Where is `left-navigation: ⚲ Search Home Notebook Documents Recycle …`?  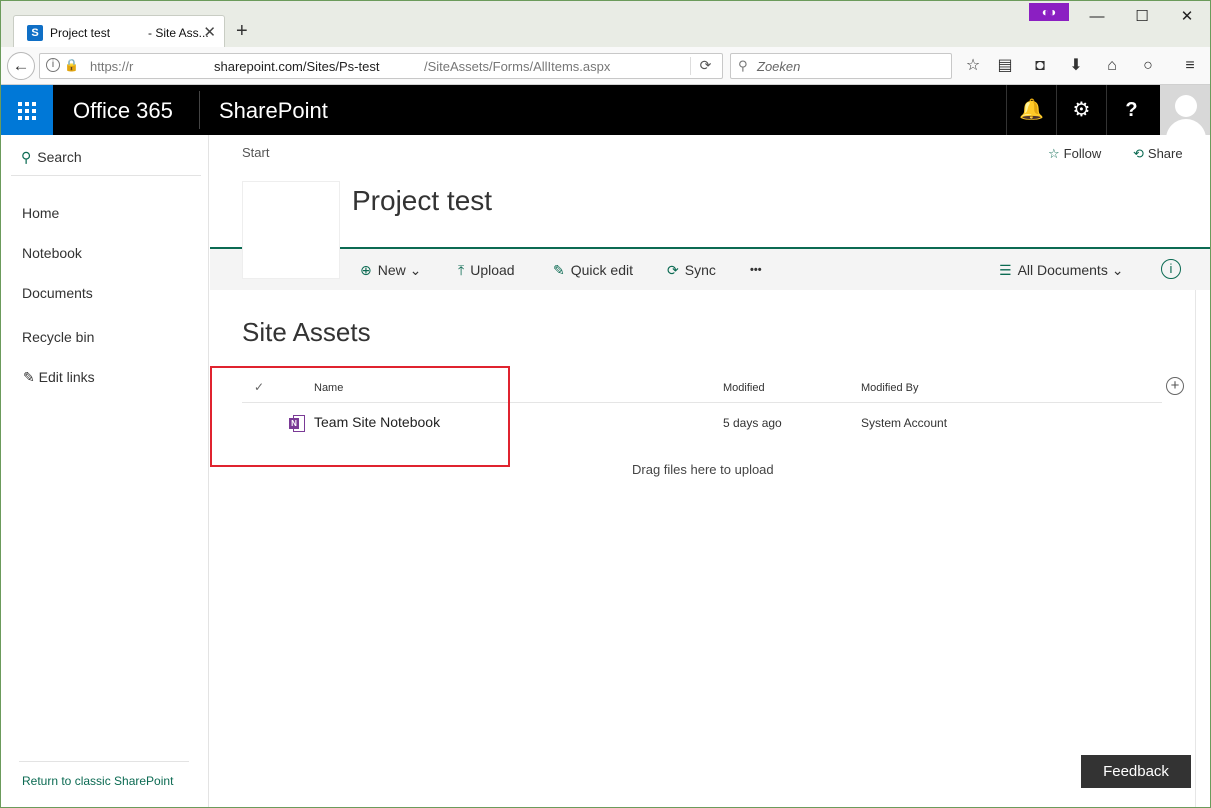 left-navigation: ⚲ Search Home Notebook Documents Recycle … is located at coordinates (105, 471).